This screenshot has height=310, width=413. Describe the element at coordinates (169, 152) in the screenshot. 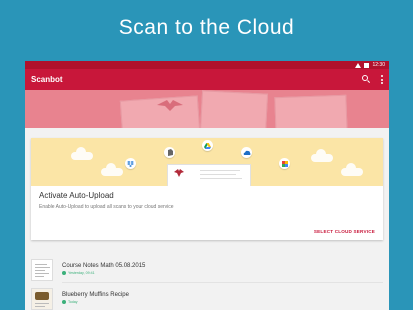

I see `evernote-icon` at that location.